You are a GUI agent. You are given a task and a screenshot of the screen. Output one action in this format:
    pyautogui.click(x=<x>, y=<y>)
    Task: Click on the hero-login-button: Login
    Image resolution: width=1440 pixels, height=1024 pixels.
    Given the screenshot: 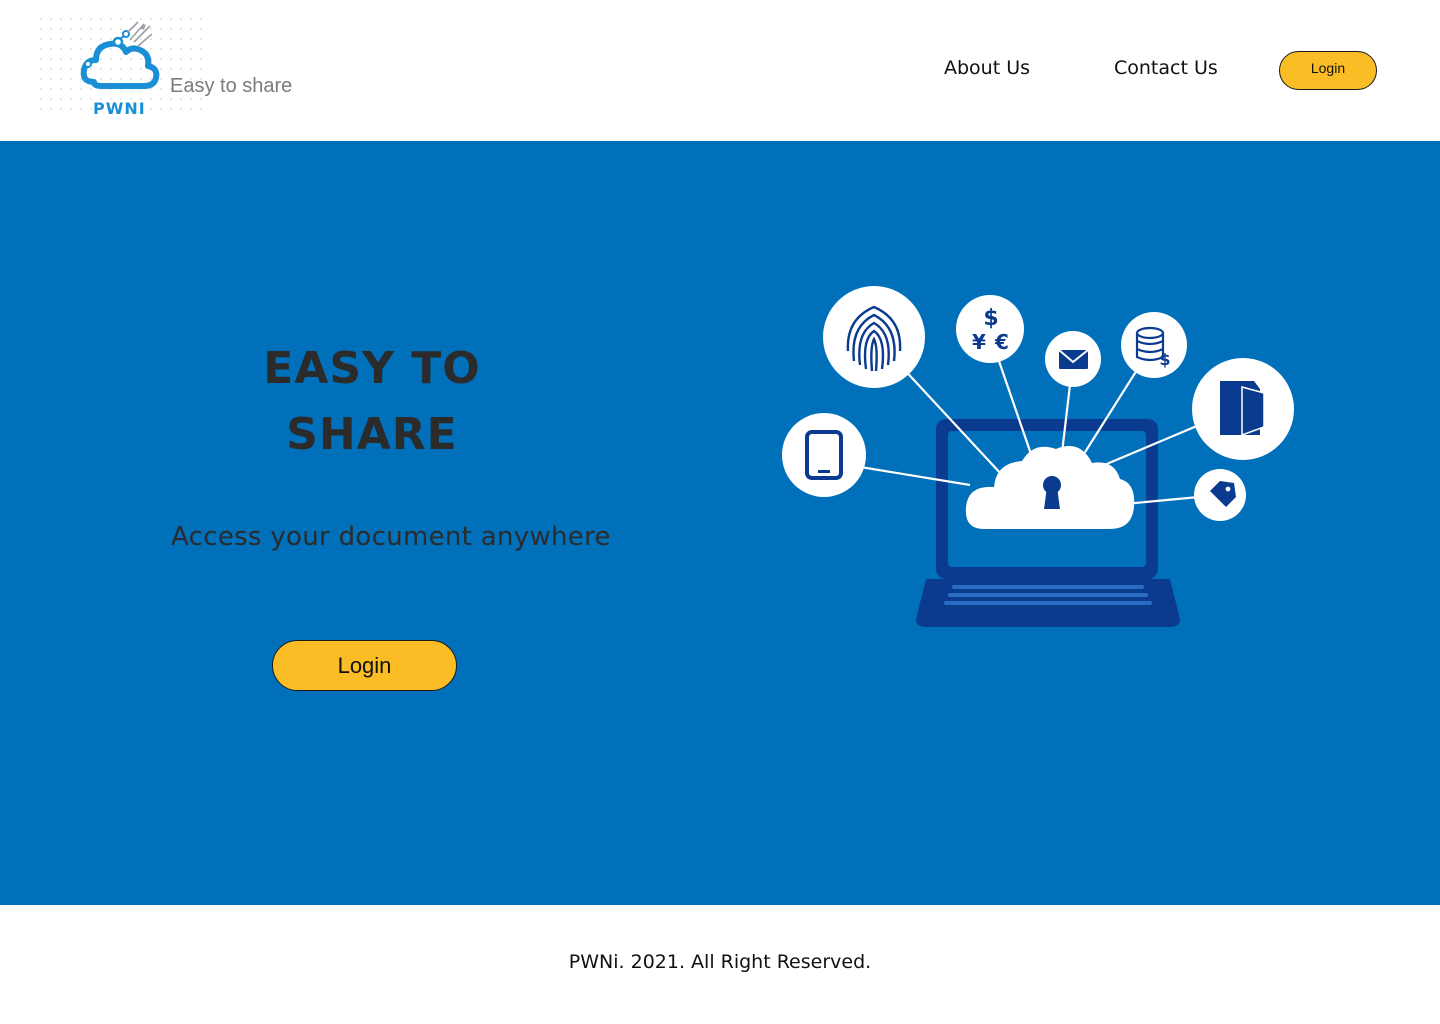 What is the action you would take?
    pyautogui.click(x=364, y=665)
    